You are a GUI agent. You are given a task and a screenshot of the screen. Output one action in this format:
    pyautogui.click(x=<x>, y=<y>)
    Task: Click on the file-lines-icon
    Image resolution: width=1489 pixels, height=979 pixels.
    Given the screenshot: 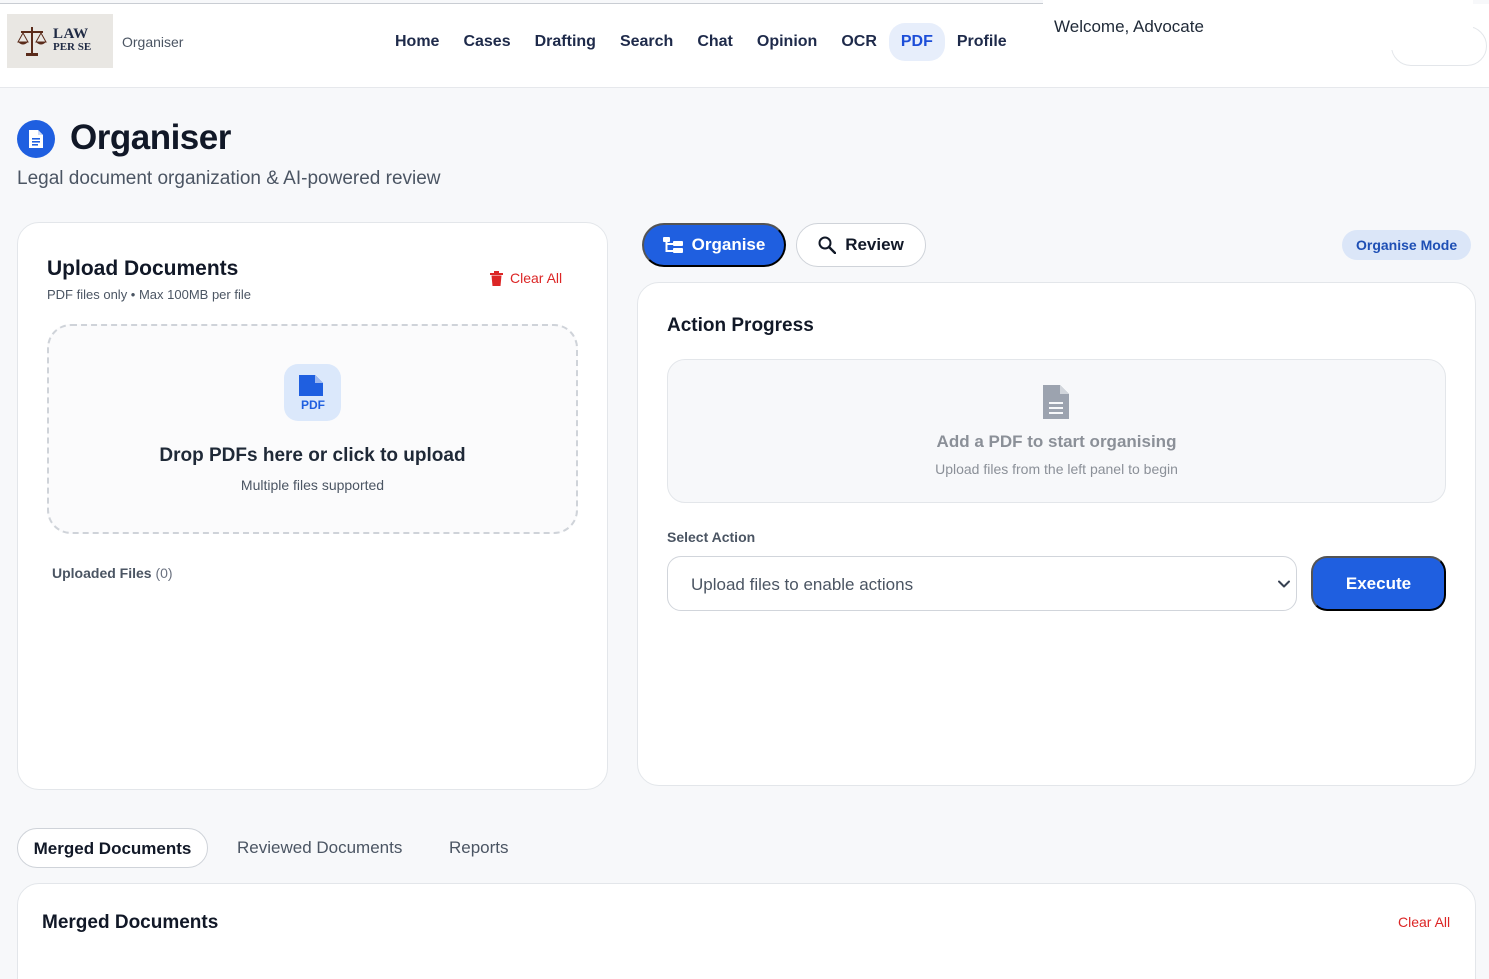 What is the action you would take?
    pyautogui.click(x=1056, y=402)
    